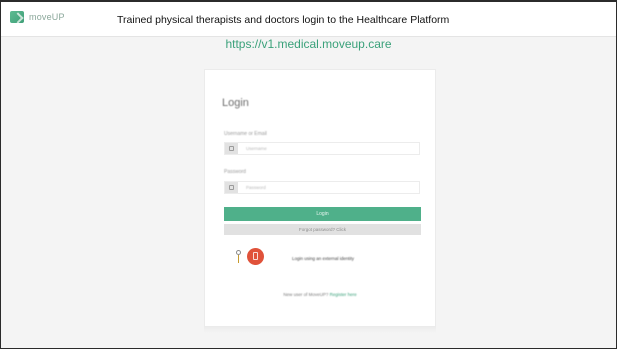 This screenshot has width=619, height=351. I want to click on register-note: New user of MoveUP? Register here, so click(320, 294).